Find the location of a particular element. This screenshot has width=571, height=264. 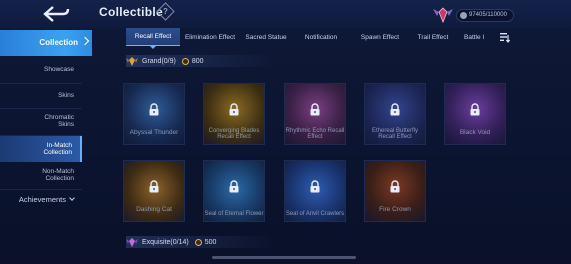

tab-trail-effect: Trail Effect is located at coordinates (433, 37).